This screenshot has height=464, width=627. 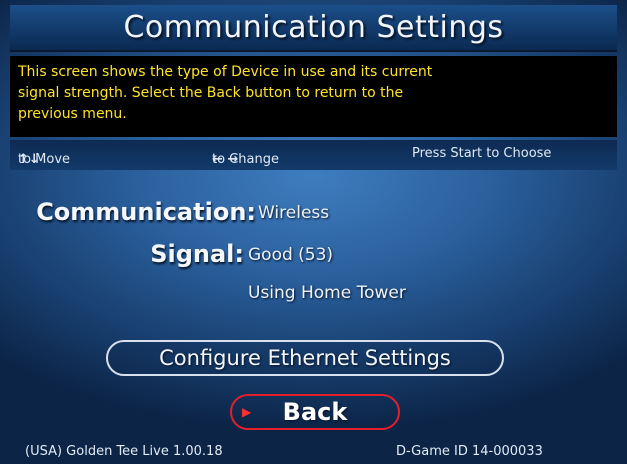 What do you see at coordinates (44, 159) in the screenshot?
I see `move-hint-text: to Move` at bounding box center [44, 159].